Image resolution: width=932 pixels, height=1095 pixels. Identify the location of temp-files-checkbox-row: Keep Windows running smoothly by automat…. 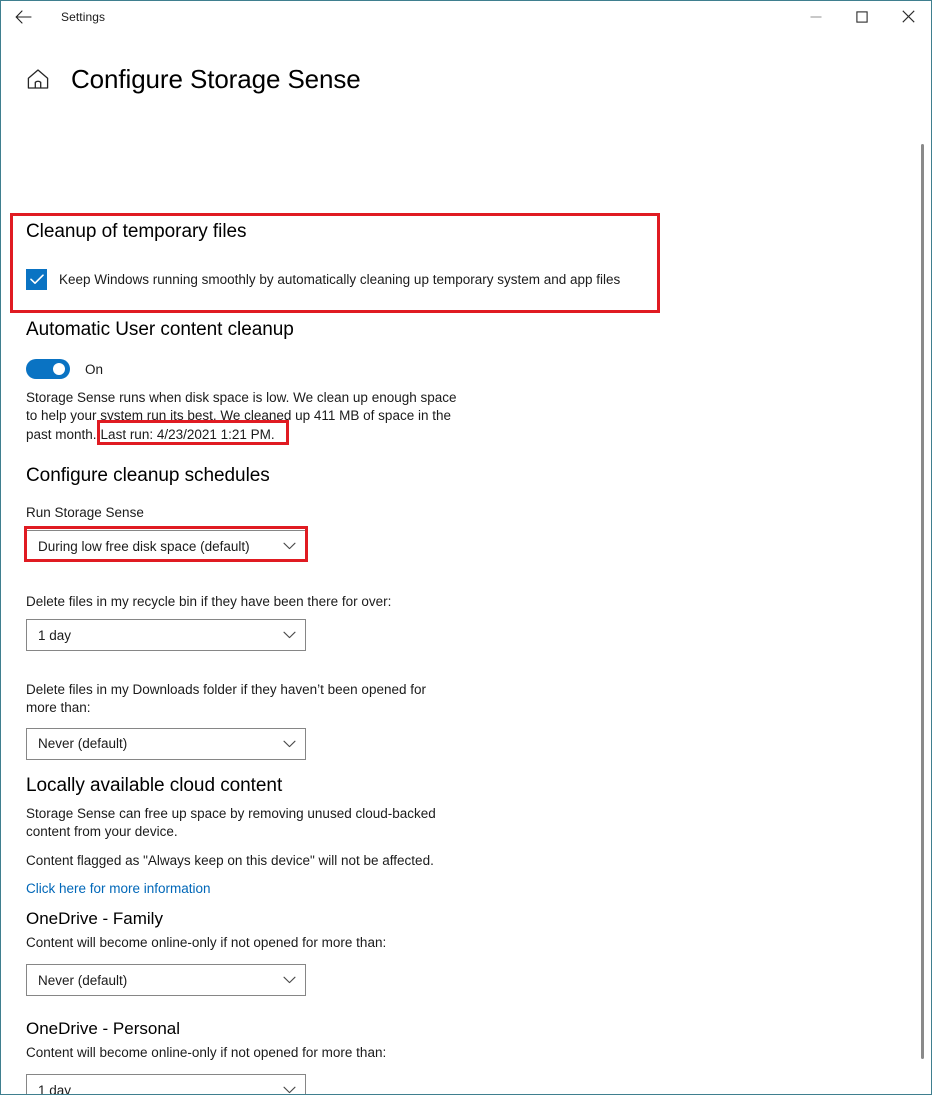
(323, 279).